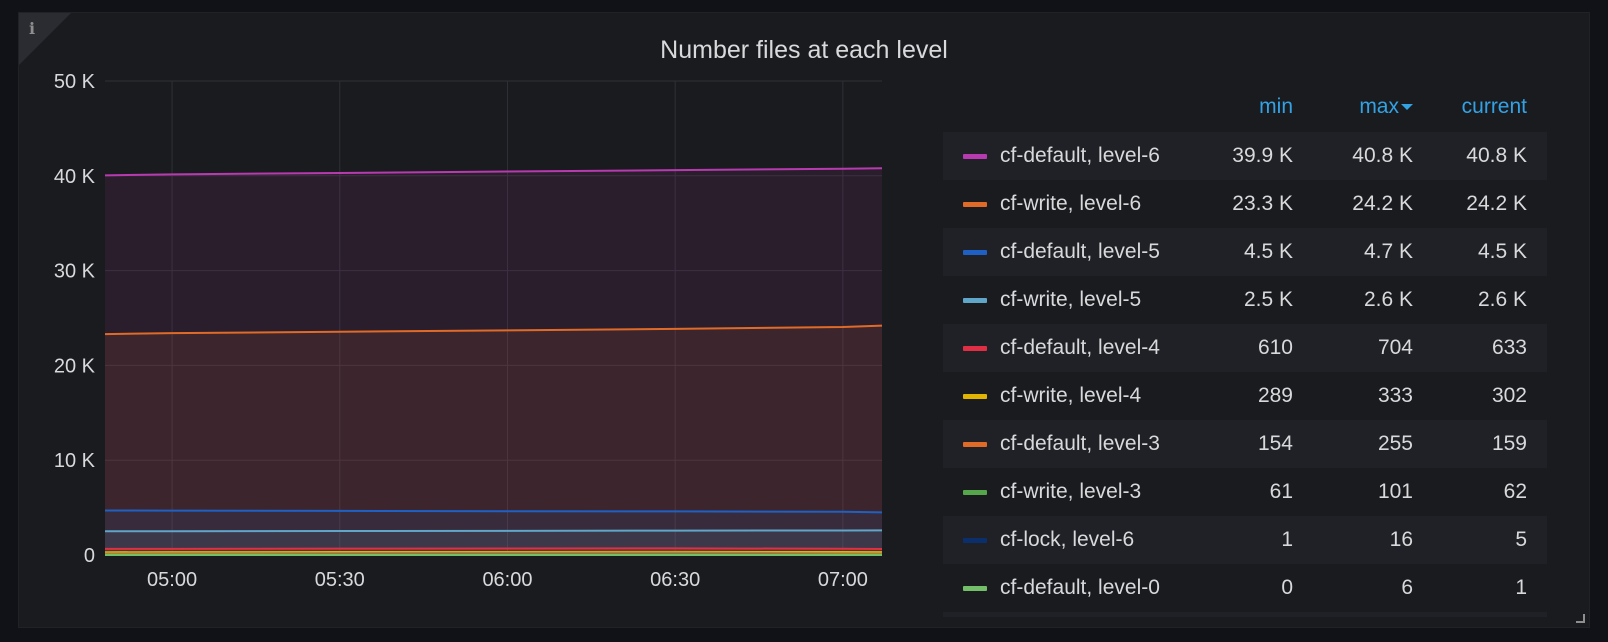 This screenshot has height=642, width=1608. I want to click on legend-value-min: 154, so click(1275, 443).